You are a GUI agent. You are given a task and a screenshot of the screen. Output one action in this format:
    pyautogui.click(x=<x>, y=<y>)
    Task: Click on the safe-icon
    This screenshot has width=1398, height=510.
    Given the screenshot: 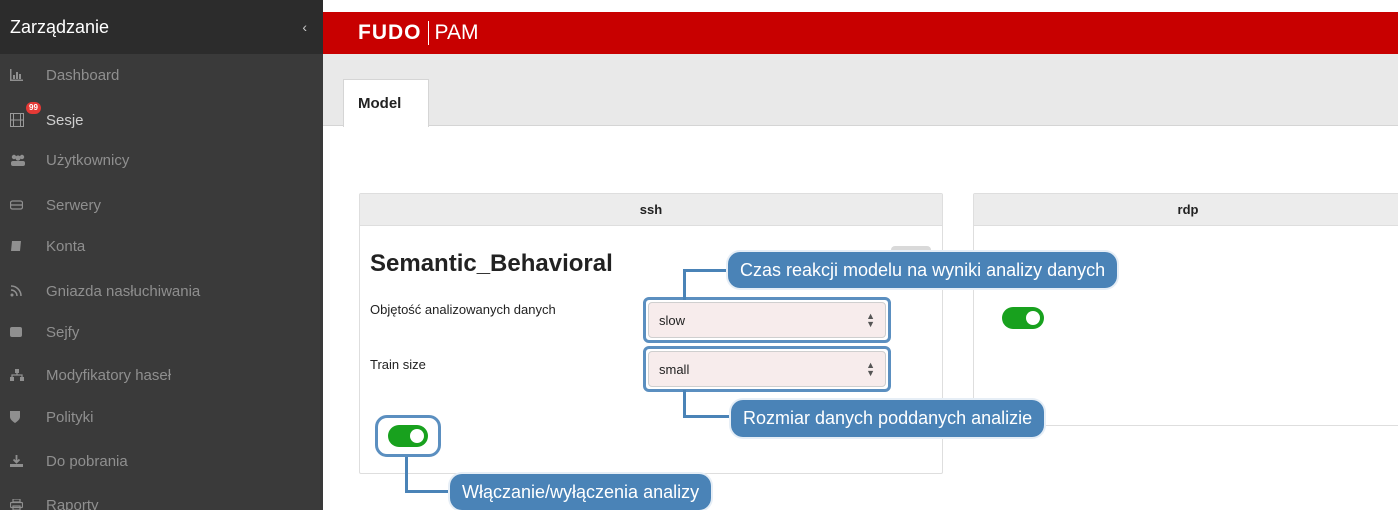 What is the action you would take?
    pyautogui.click(x=28, y=332)
    